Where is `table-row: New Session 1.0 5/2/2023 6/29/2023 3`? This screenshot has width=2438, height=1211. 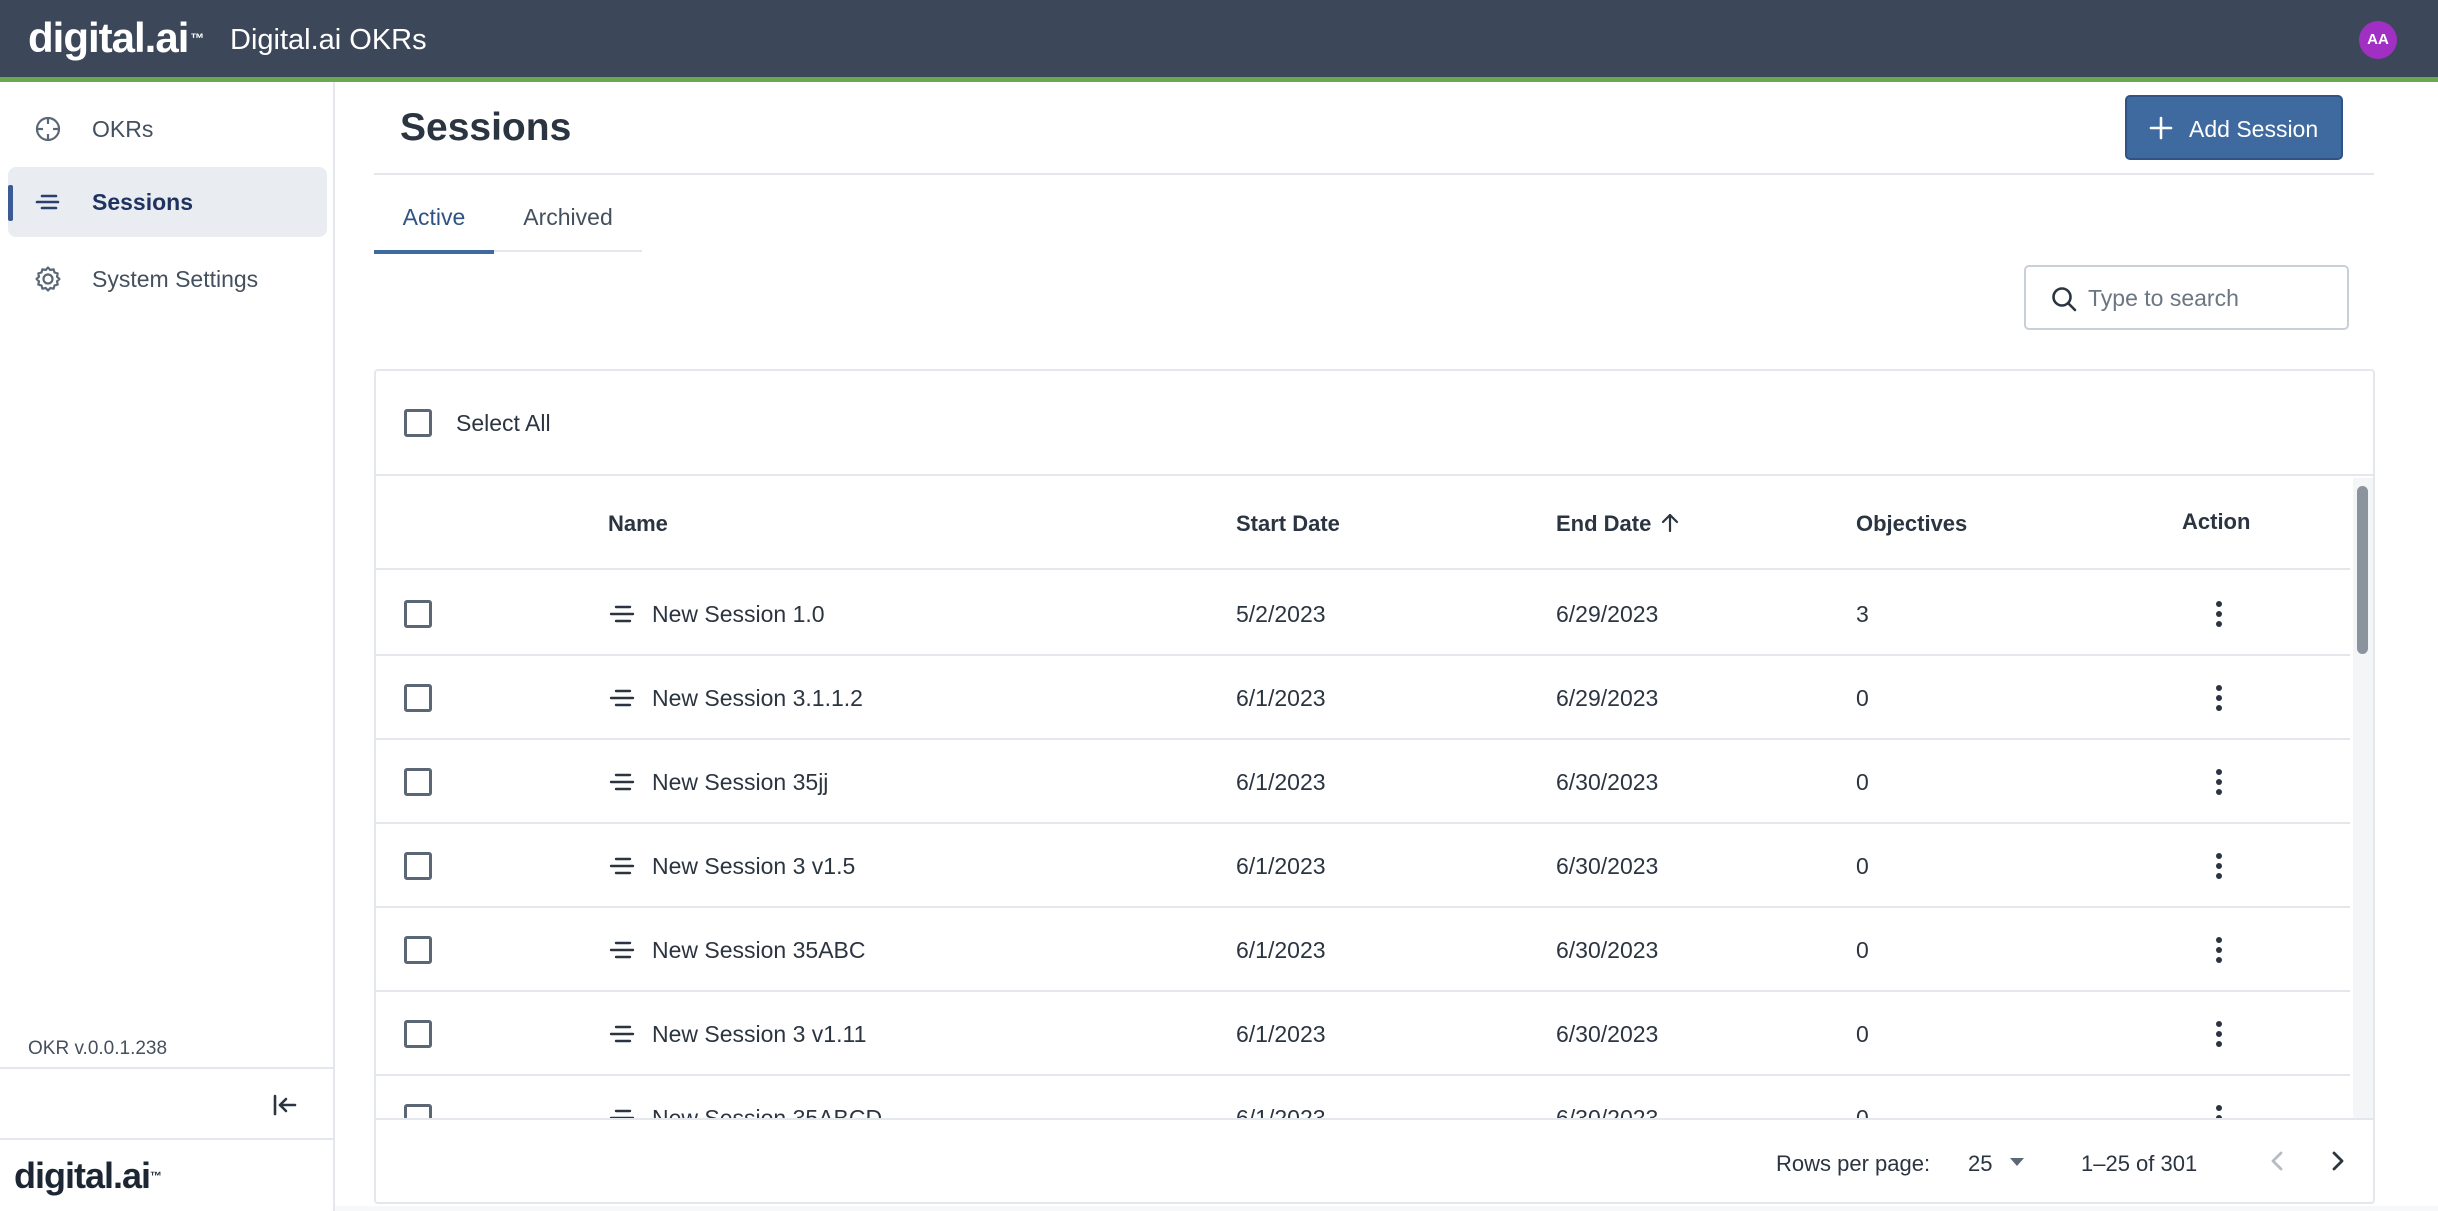 table-row: New Session 1.0 5/2/2023 6/29/2023 3 is located at coordinates (1363, 614).